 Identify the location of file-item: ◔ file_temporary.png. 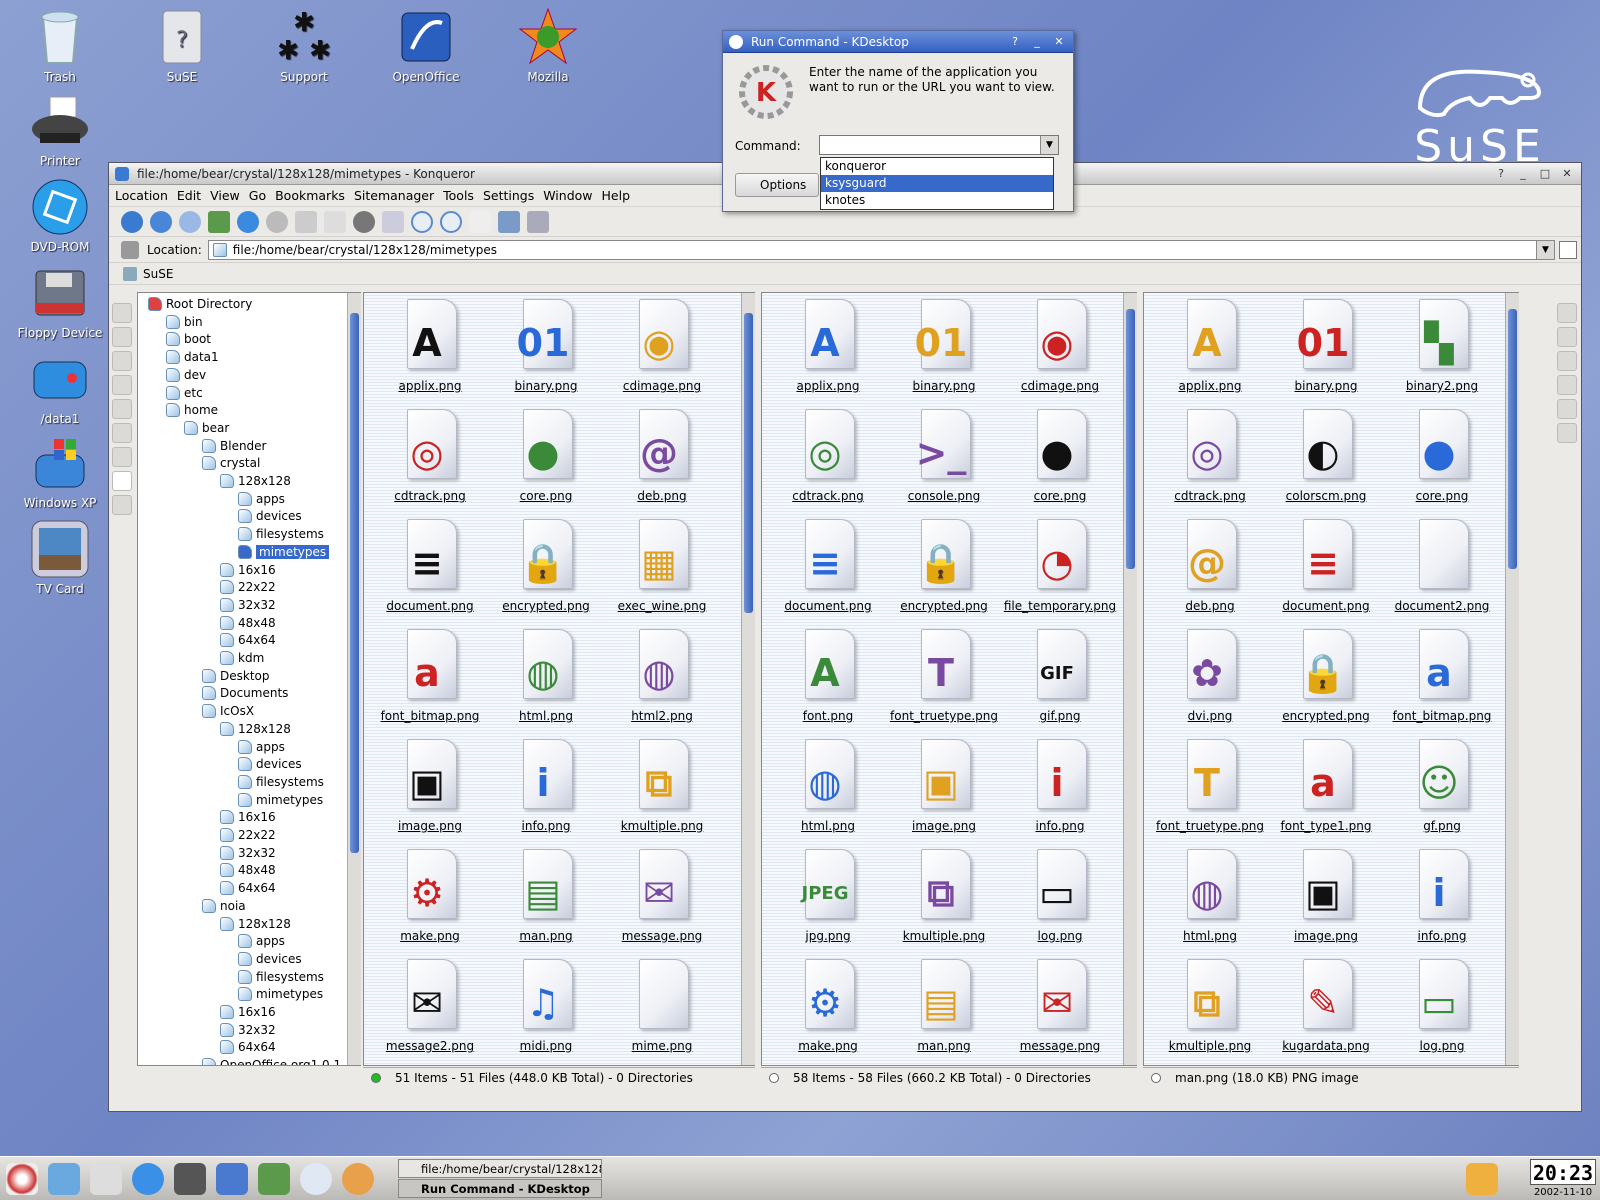
(1060, 570).